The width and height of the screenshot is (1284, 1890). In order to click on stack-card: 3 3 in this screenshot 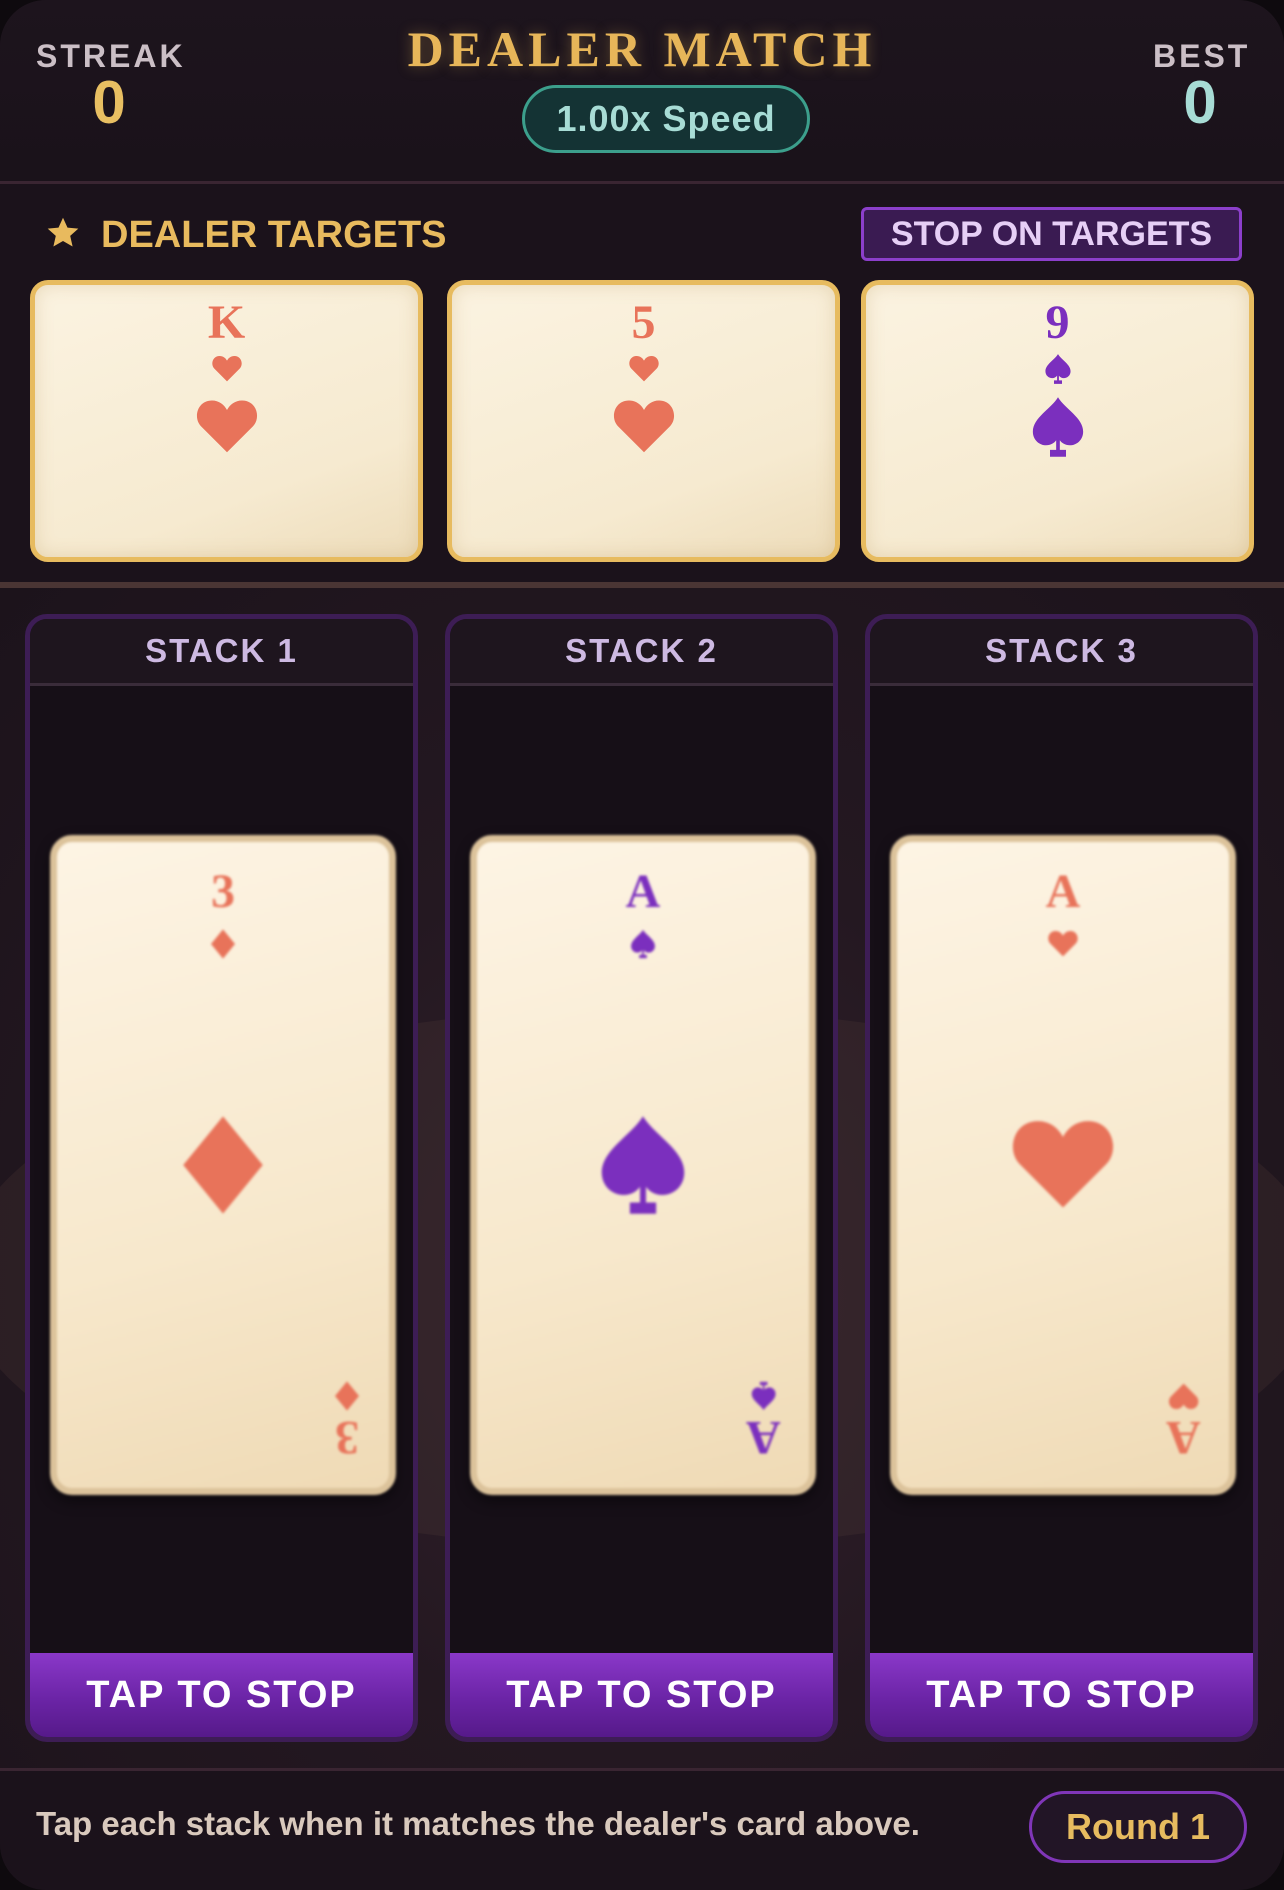, I will do `click(223, 1165)`.